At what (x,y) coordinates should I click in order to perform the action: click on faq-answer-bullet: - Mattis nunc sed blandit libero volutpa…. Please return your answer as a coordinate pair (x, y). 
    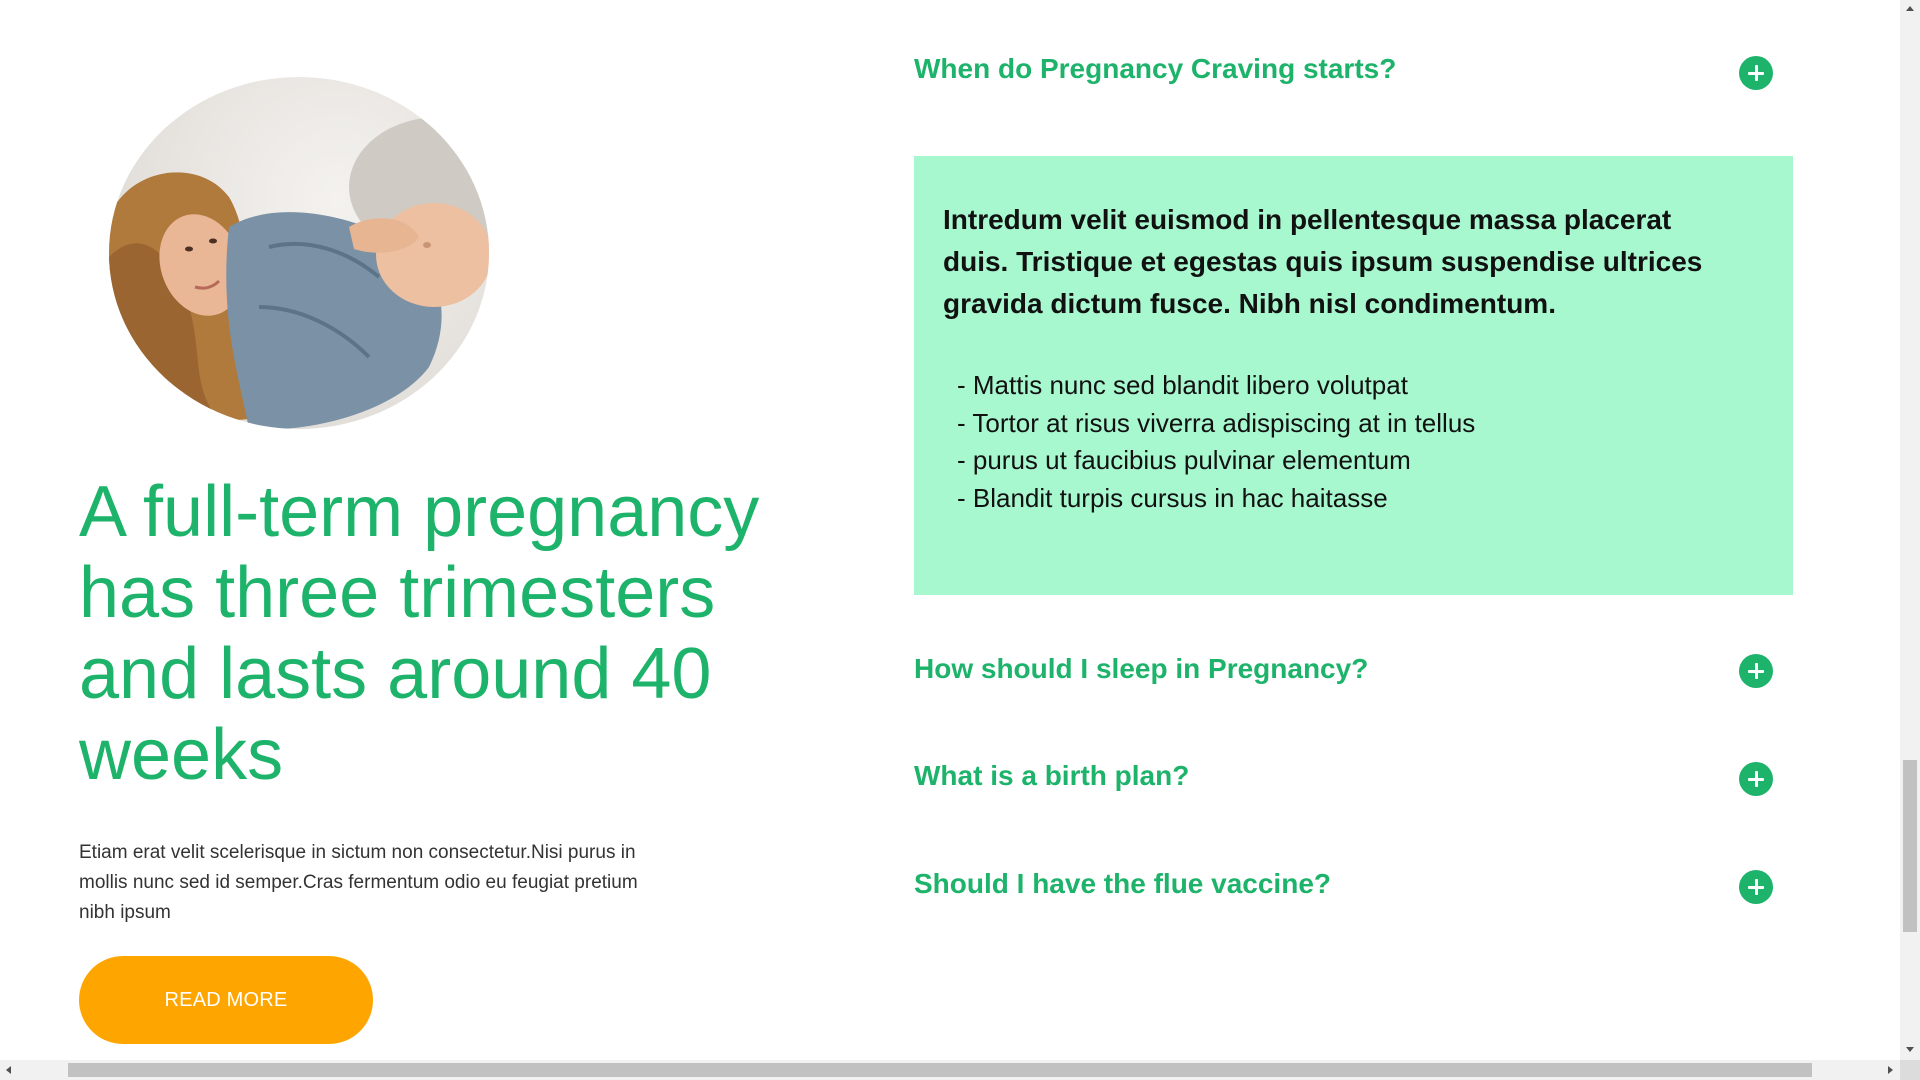
    Looking at the image, I should click on (1182, 385).